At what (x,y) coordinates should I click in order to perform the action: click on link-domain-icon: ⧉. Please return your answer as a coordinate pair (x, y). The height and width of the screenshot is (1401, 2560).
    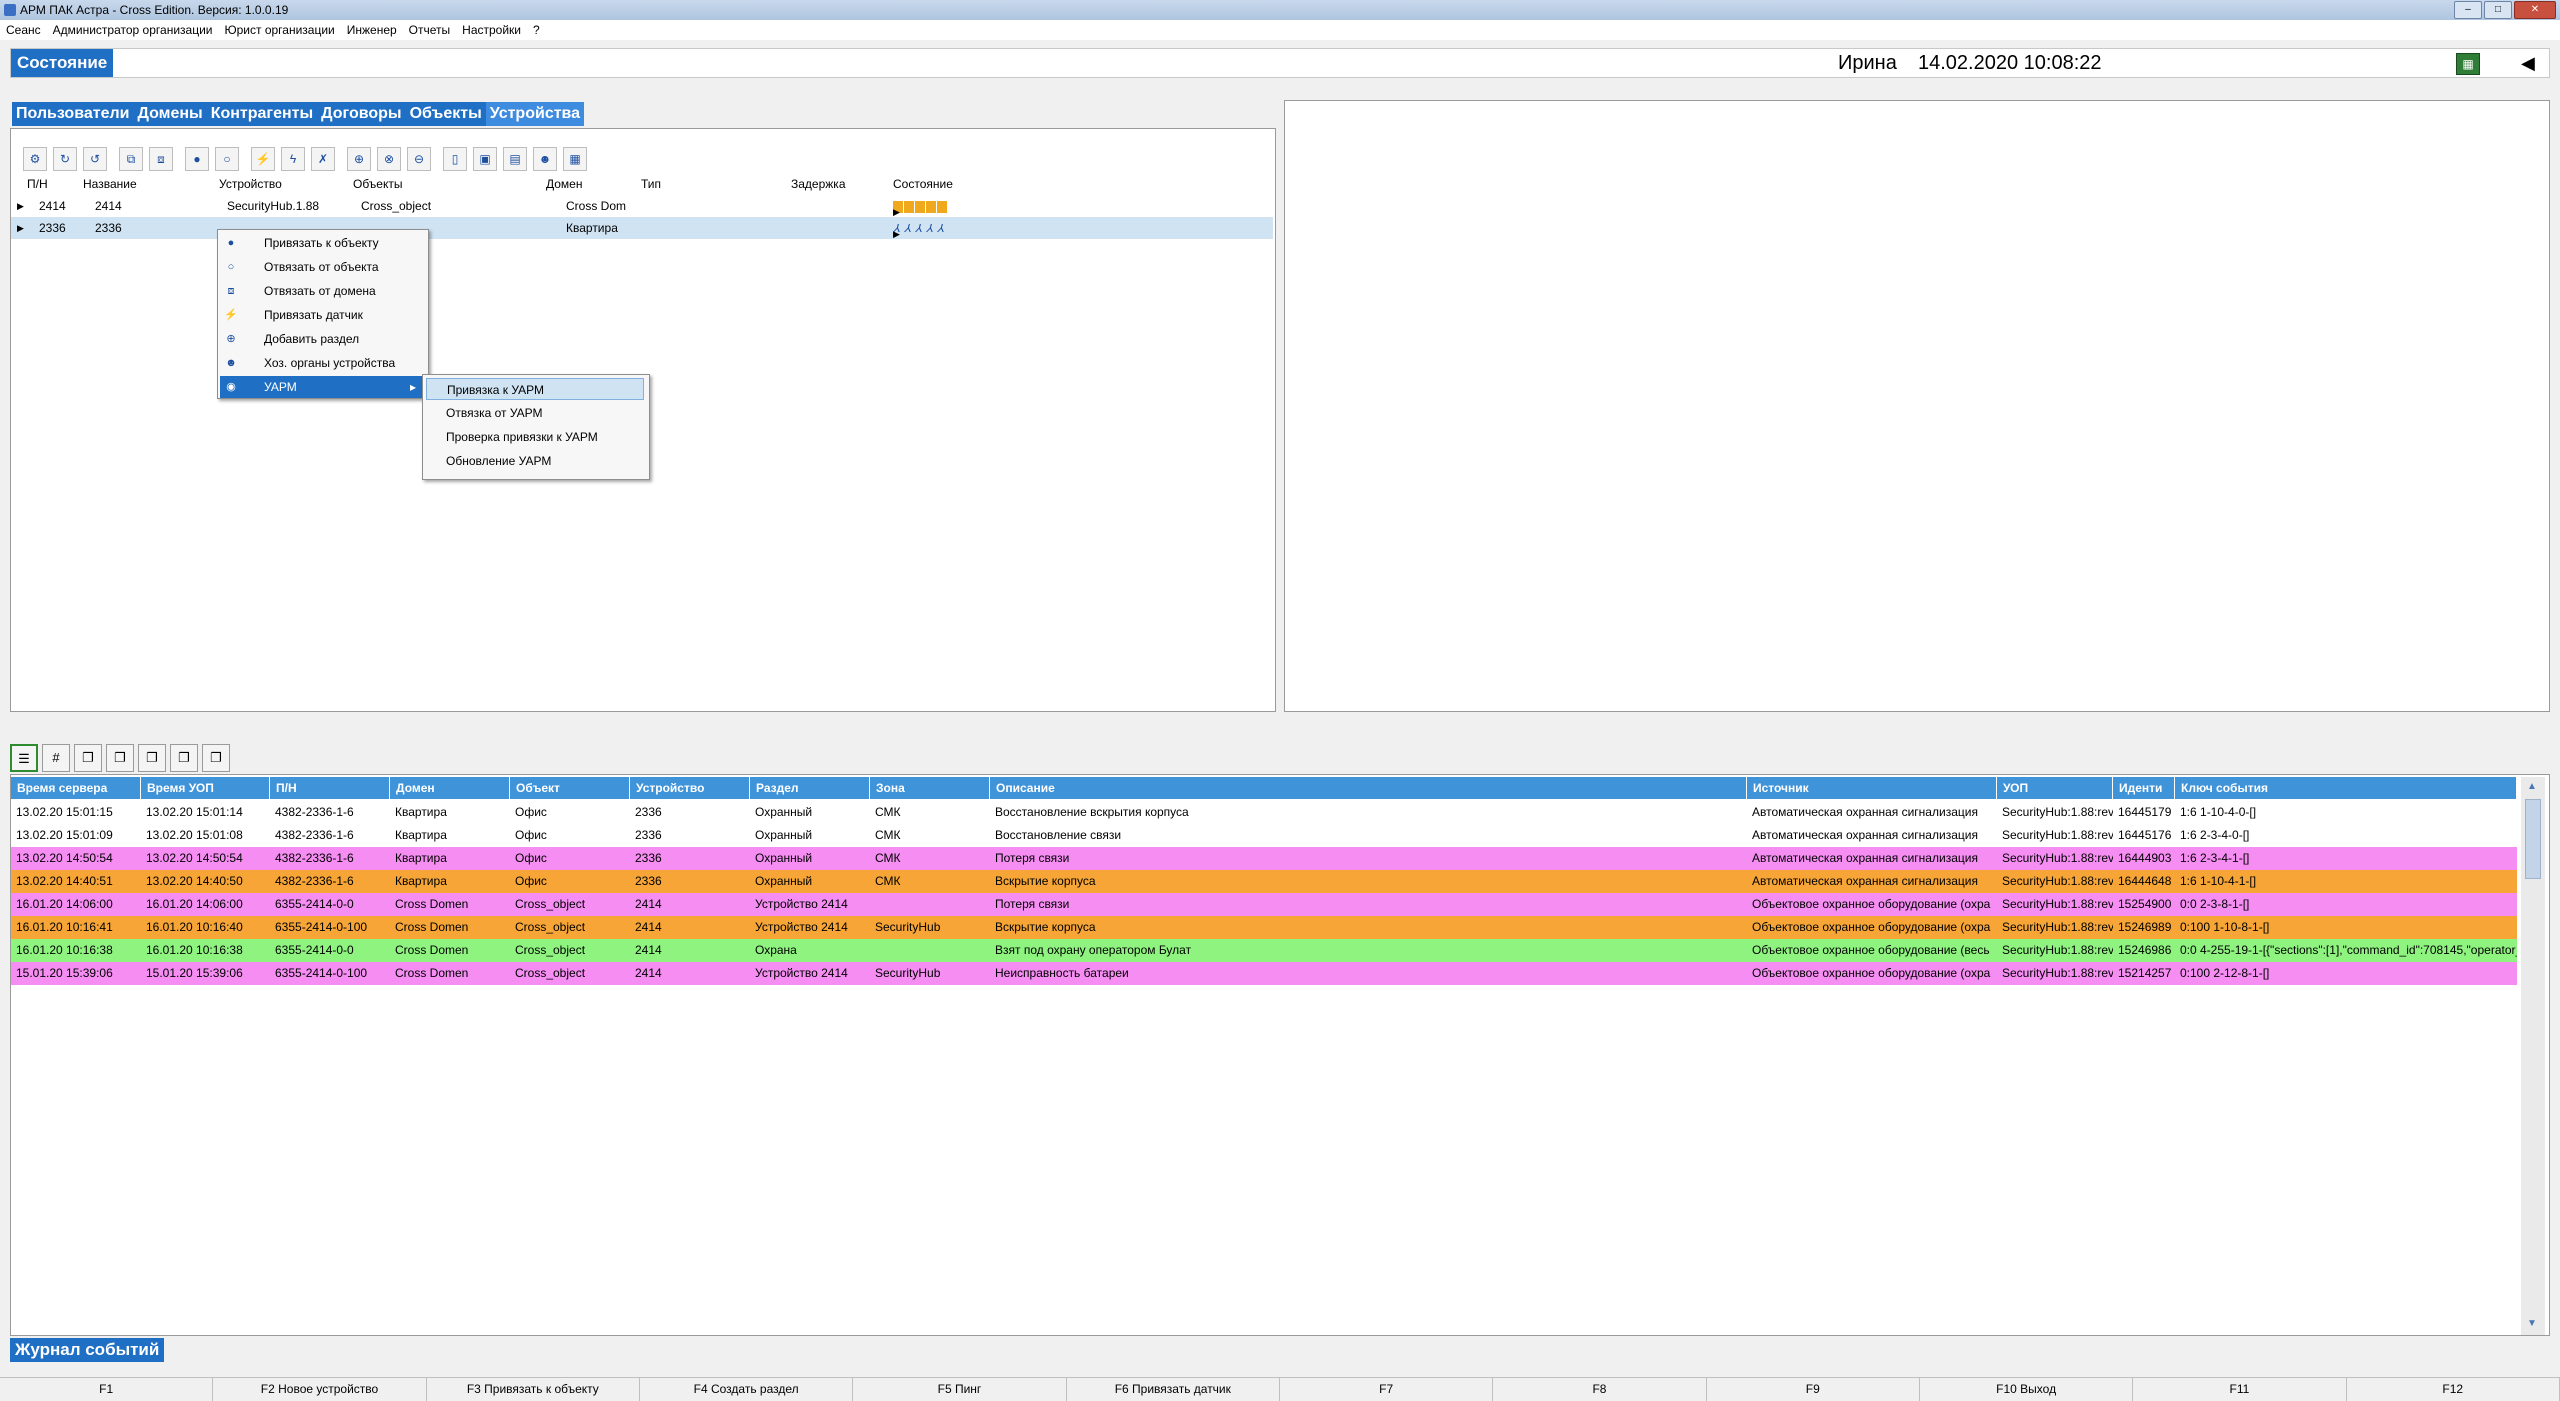
    Looking at the image, I should click on (131, 159).